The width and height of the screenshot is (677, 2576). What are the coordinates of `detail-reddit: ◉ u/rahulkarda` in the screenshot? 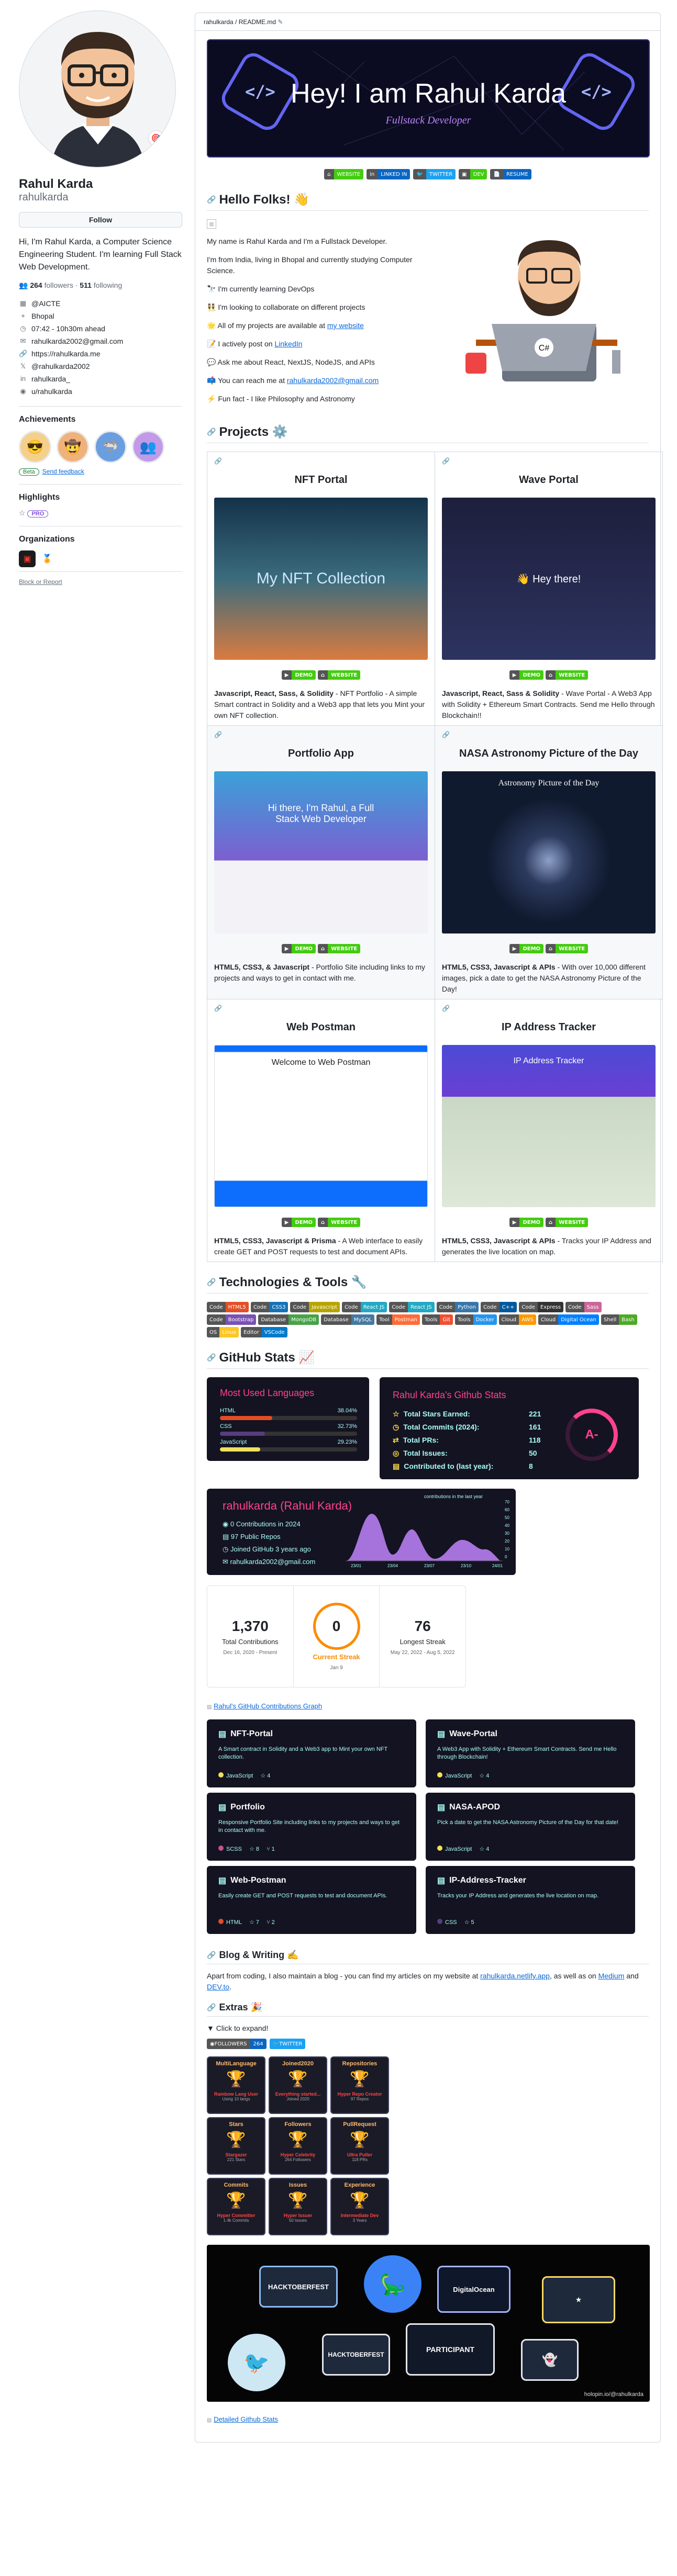 It's located at (100, 391).